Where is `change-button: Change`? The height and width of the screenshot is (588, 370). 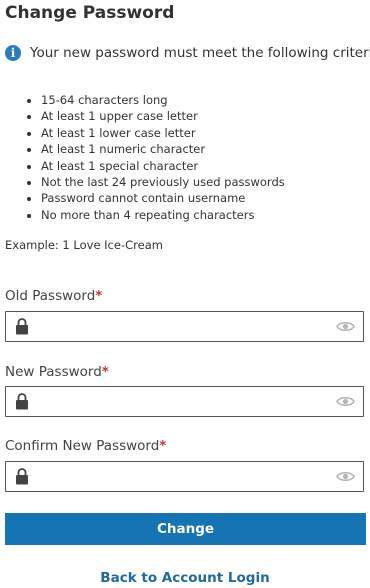
change-button: Change is located at coordinates (185, 529).